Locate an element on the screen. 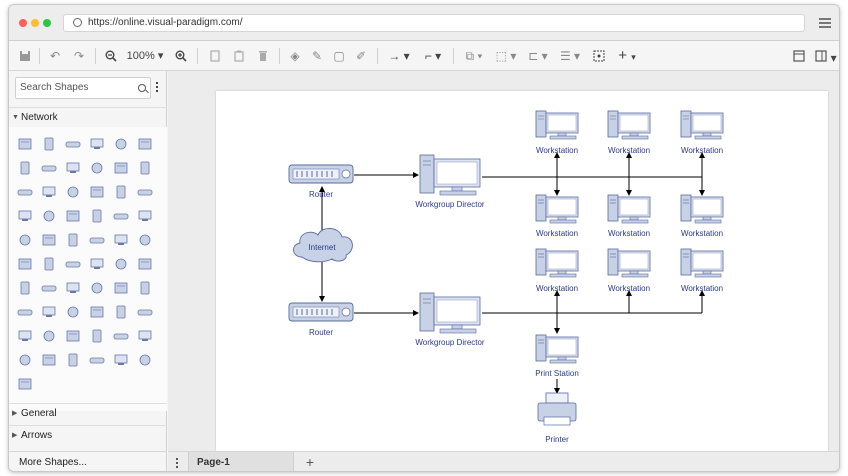 The height and width of the screenshot is (476, 848). add-page-button: + is located at coordinates (310, 462).